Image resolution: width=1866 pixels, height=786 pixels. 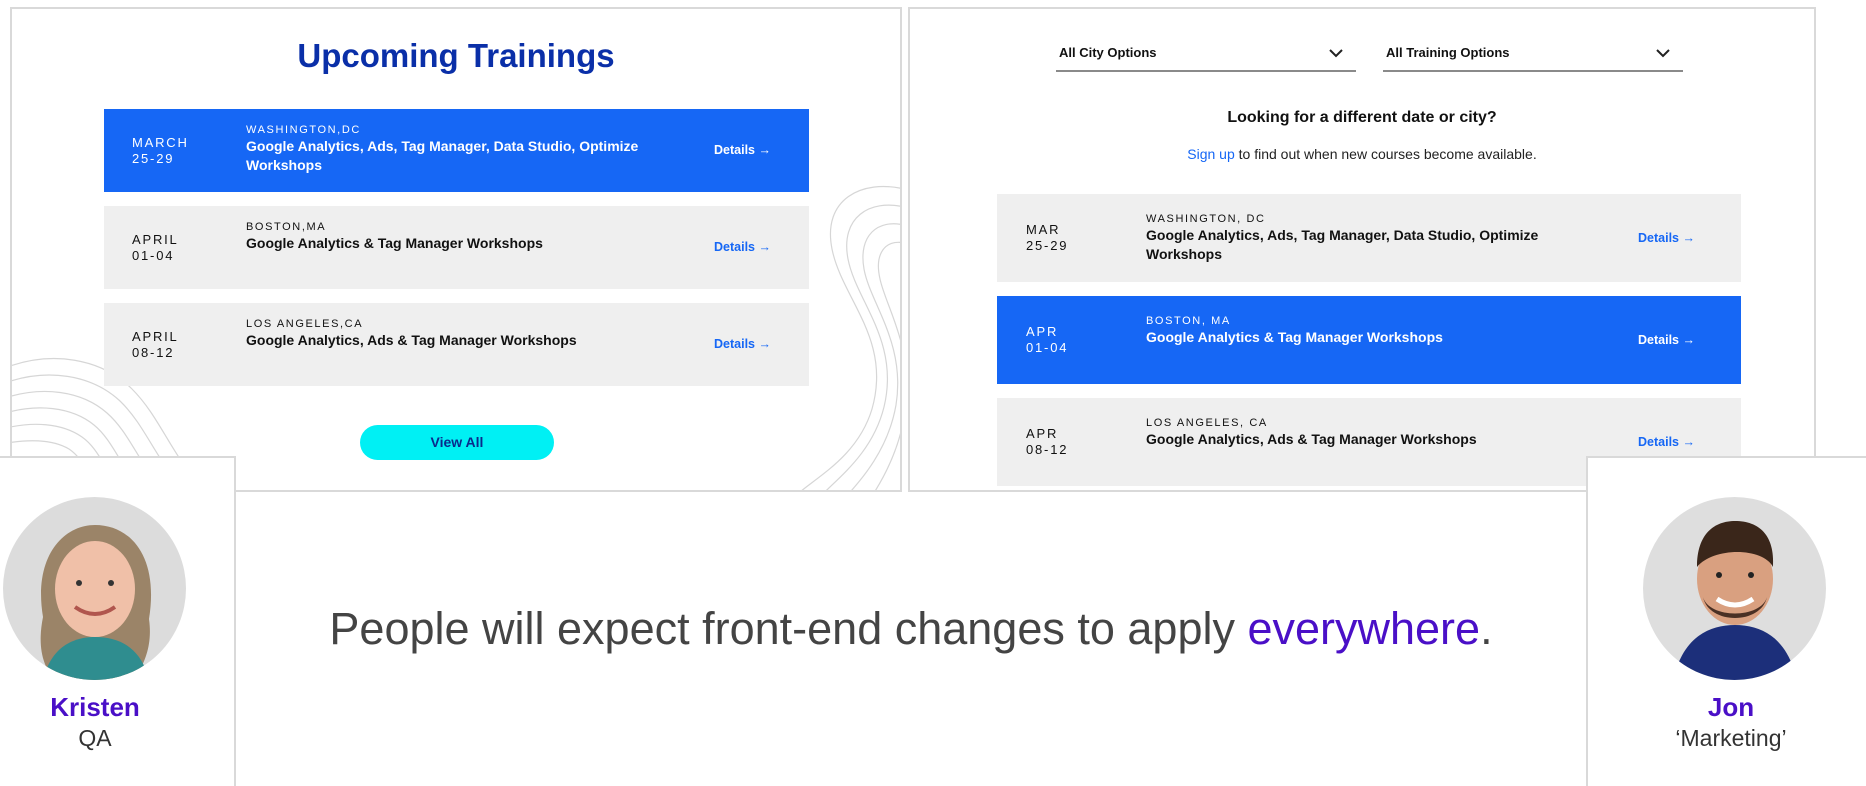 I want to click on training-select-value: All Training Options, so click(x=1448, y=52).